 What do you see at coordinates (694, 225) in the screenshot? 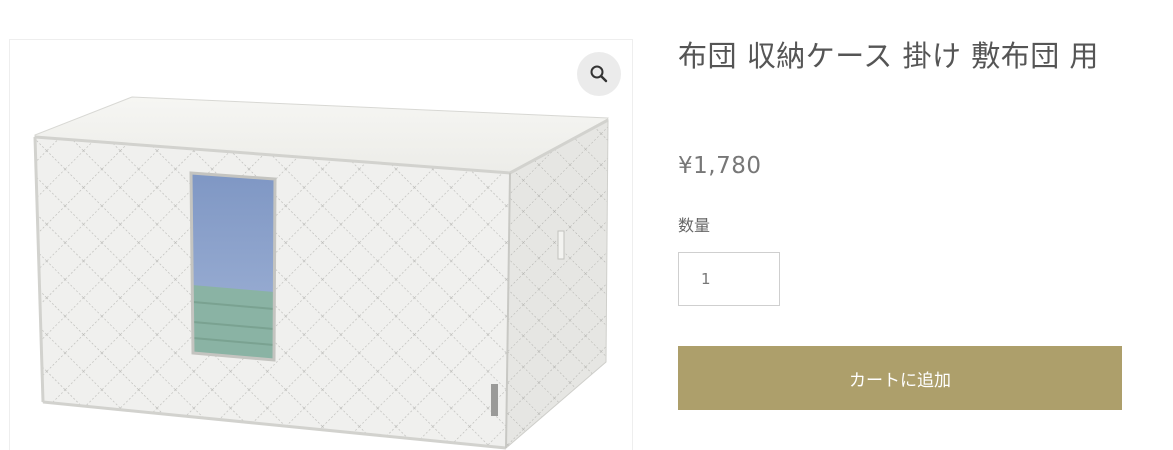
I see `quantity-label: 数量` at bounding box center [694, 225].